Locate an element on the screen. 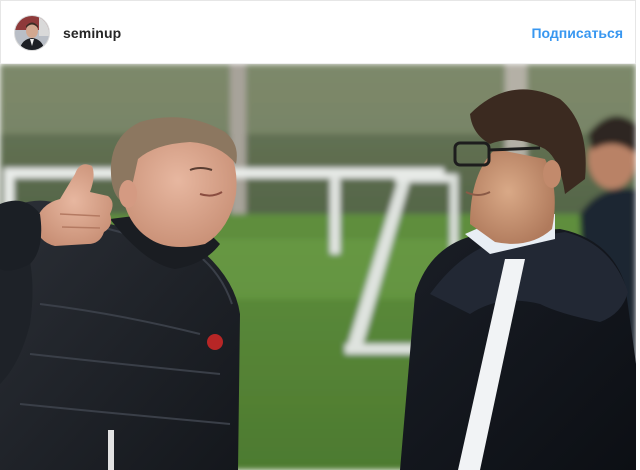 The image size is (640, 470). follow-button: Подписаться is located at coordinates (577, 33).